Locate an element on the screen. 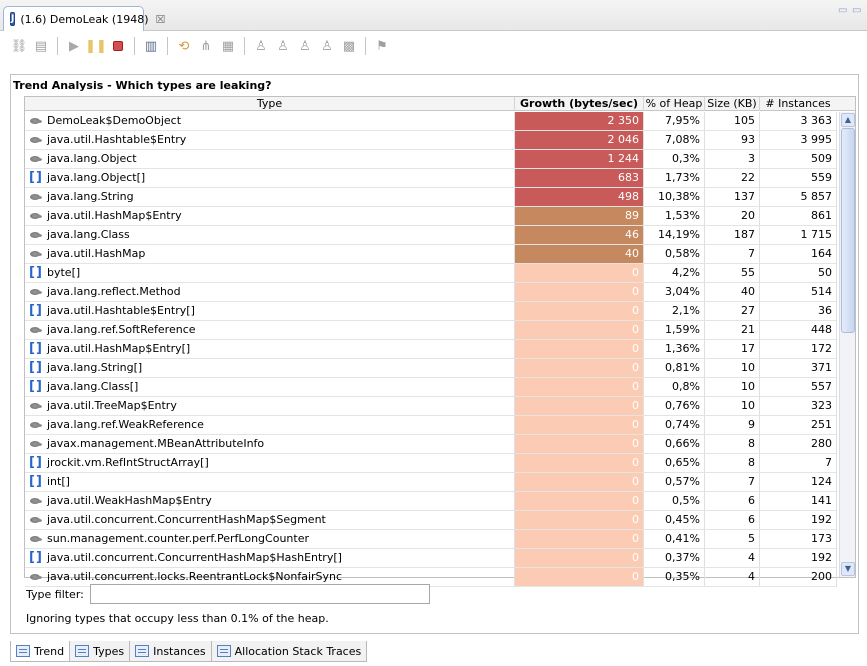  table-row: java.util.HashMap$Entry 89 1,53% 20 861 is located at coordinates (431, 216).